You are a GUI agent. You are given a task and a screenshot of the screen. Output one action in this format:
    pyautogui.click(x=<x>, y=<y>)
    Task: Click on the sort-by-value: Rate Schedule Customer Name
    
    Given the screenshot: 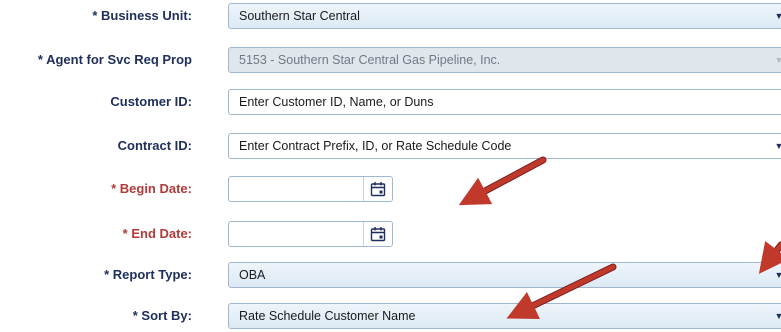 What is the action you would take?
    pyautogui.click(x=327, y=316)
    